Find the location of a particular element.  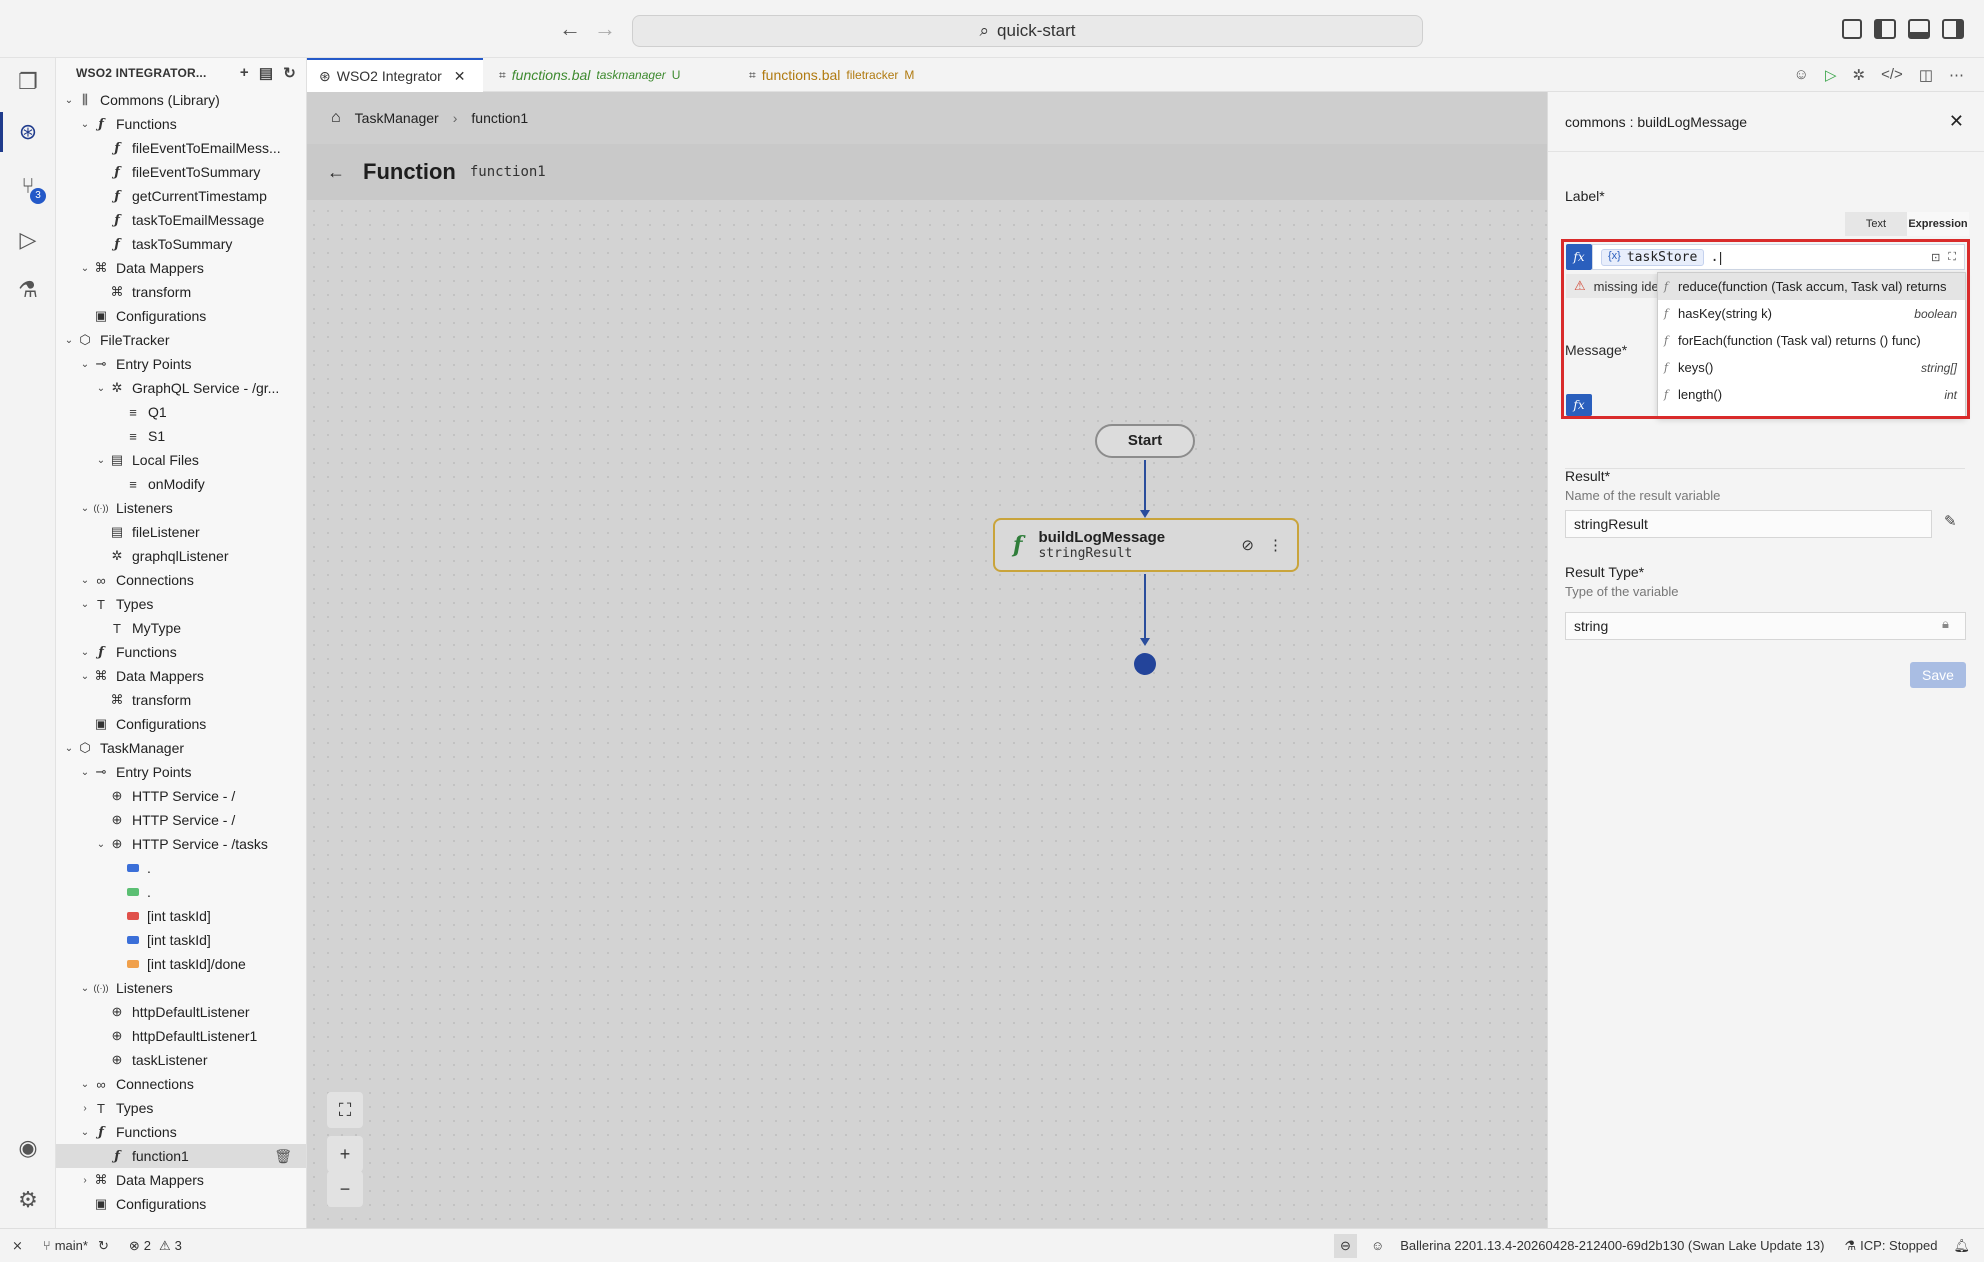

text-mode-button: Text is located at coordinates (1876, 224).